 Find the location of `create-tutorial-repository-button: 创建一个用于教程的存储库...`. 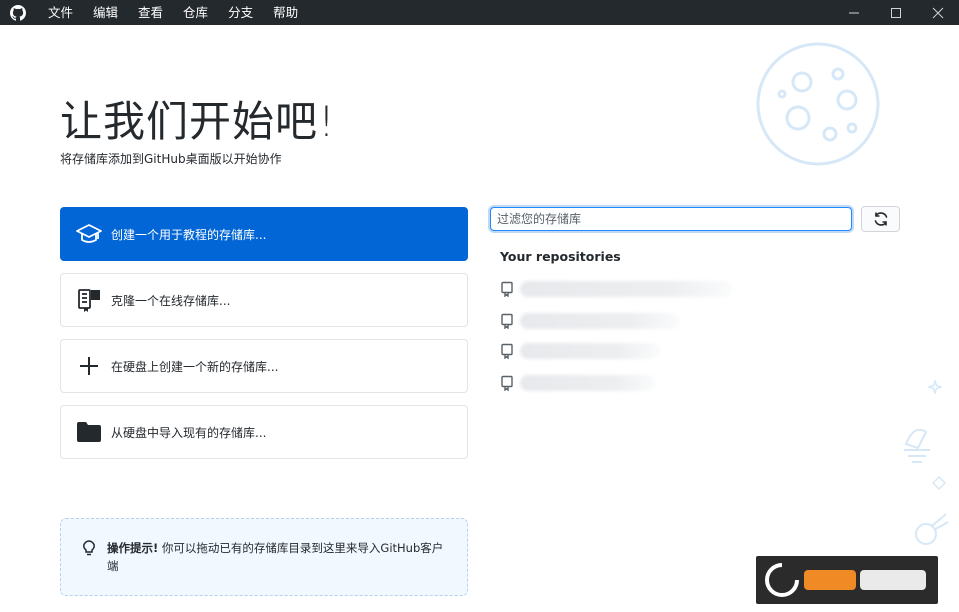

create-tutorial-repository-button: 创建一个用于教程的存储库... is located at coordinates (264, 234).